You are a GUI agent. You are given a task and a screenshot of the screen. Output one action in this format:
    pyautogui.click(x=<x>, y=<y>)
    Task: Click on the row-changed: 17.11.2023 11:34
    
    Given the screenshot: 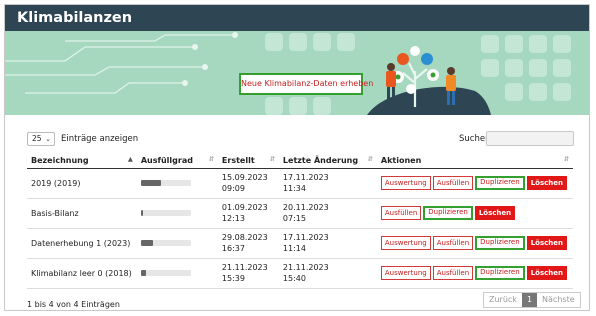 What is the action you would take?
    pyautogui.click(x=327, y=183)
    